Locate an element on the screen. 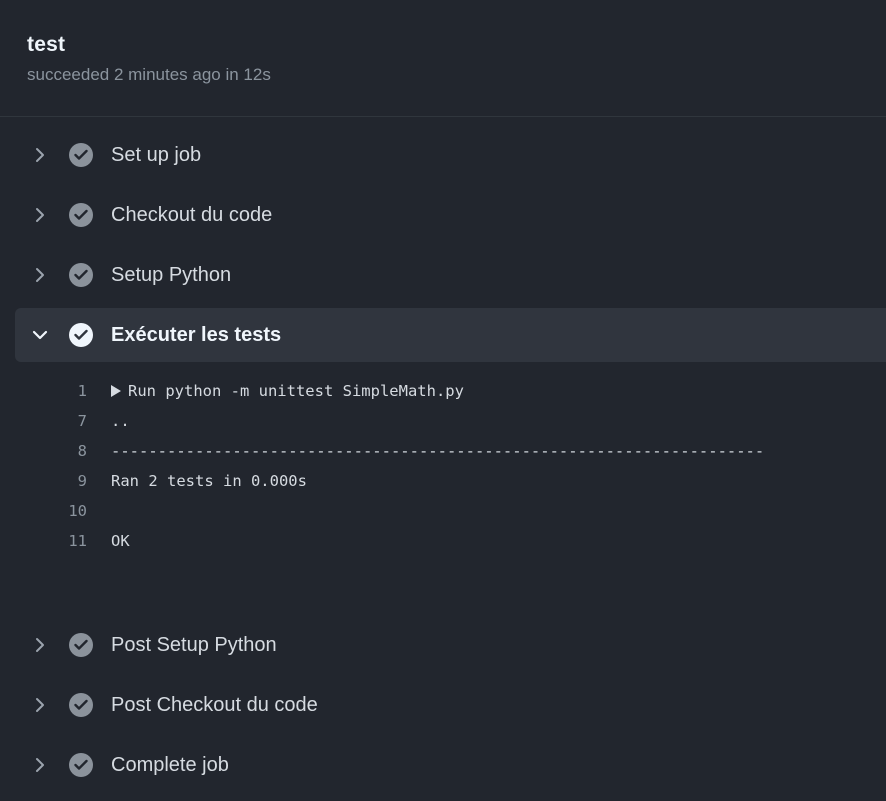 Image resolution: width=886 pixels, height=801 pixels. log-group-toggle: Run python -m unittest SimpleMath.py is located at coordinates (287, 391).